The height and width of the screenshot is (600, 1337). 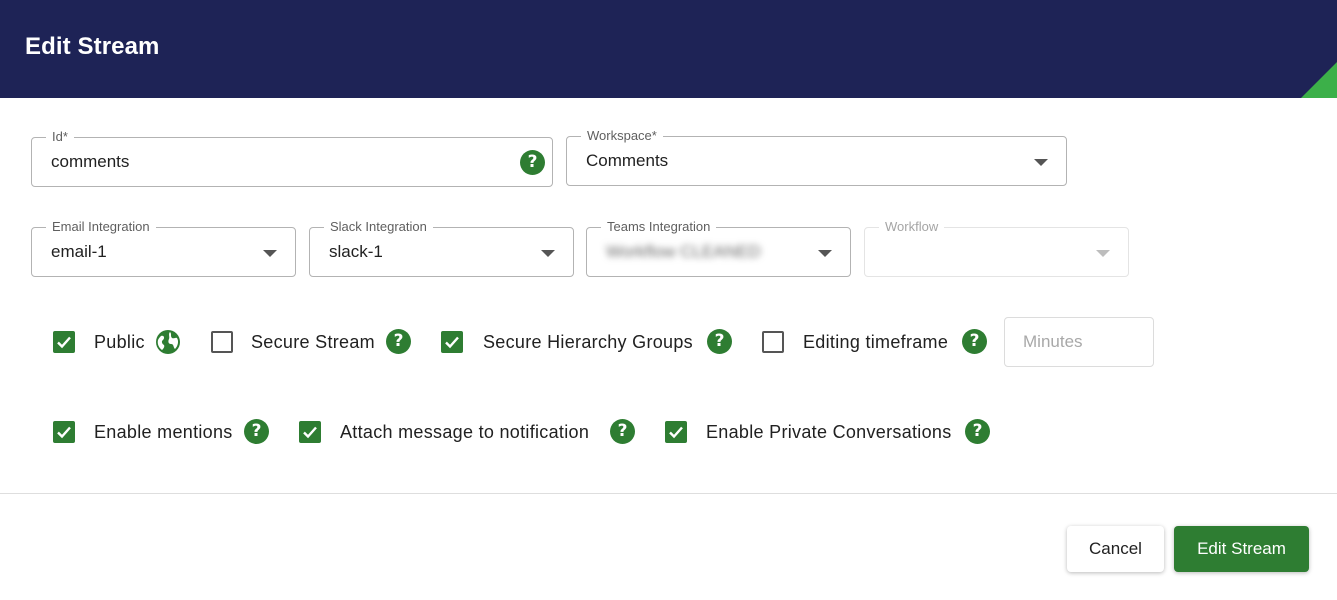 I want to click on public-label: Public, so click(x=119, y=342).